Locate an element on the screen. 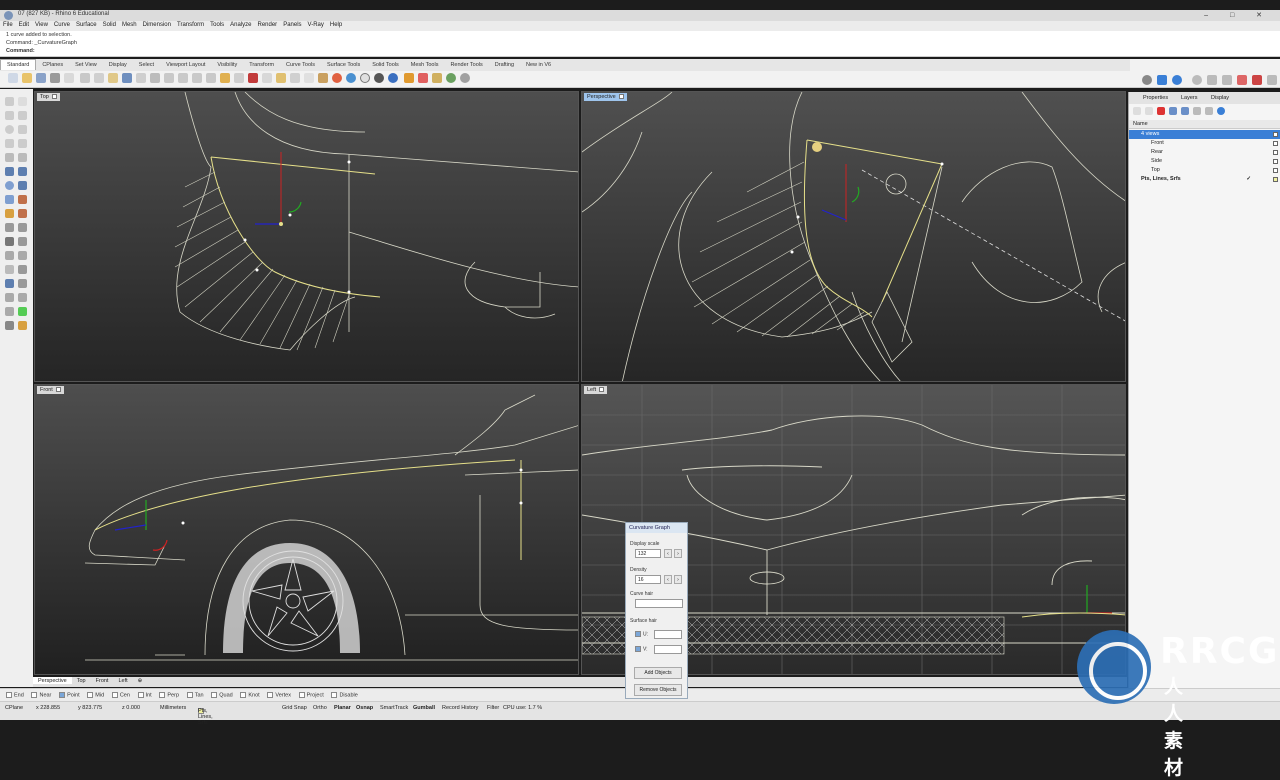 The image size is (1280, 780). menu-dimension: Dimension is located at coordinates (157, 24).